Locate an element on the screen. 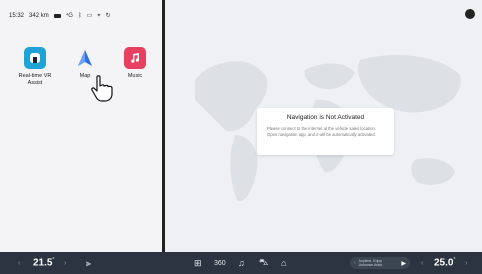 The height and width of the screenshot is (274, 482). car-icon: ⛍ is located at coordinates (263, 263).